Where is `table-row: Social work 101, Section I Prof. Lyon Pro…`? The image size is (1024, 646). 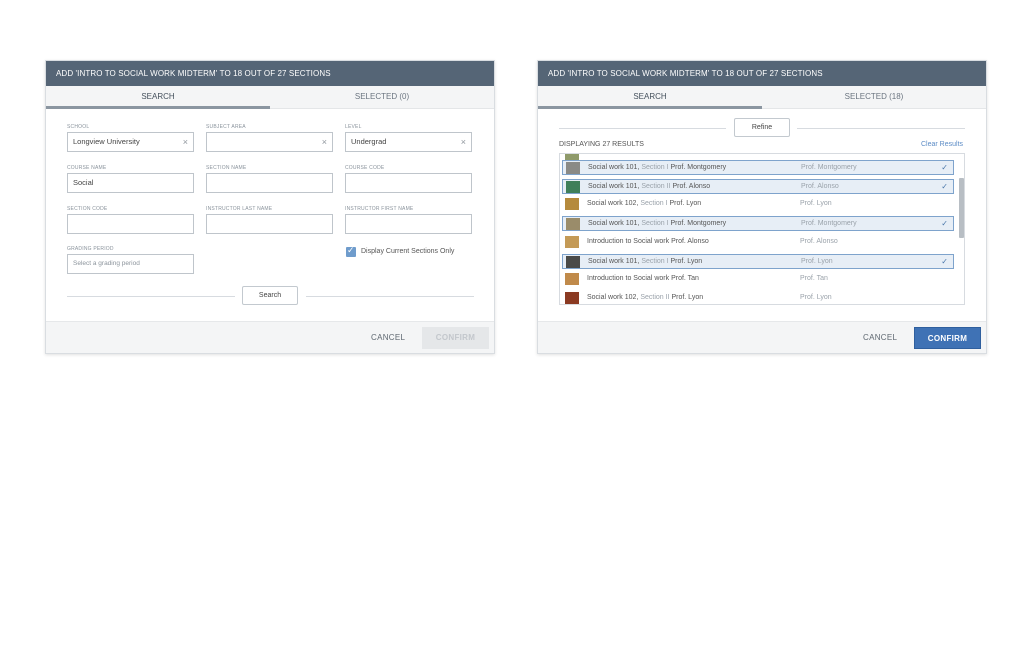 table-row: Social work 101, Section I Prof. Lyon Pro… is located at coordinates (758, 261).